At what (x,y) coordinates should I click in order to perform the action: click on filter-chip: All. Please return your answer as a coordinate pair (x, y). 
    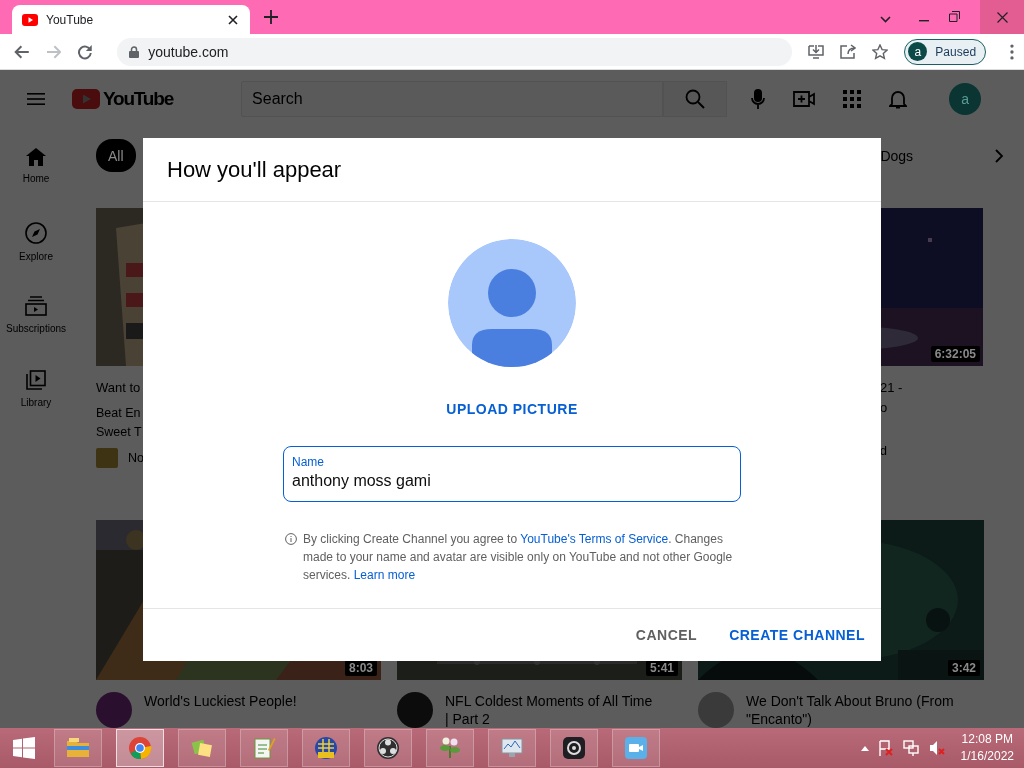
    Looking at the image, I should click on (116, 155).